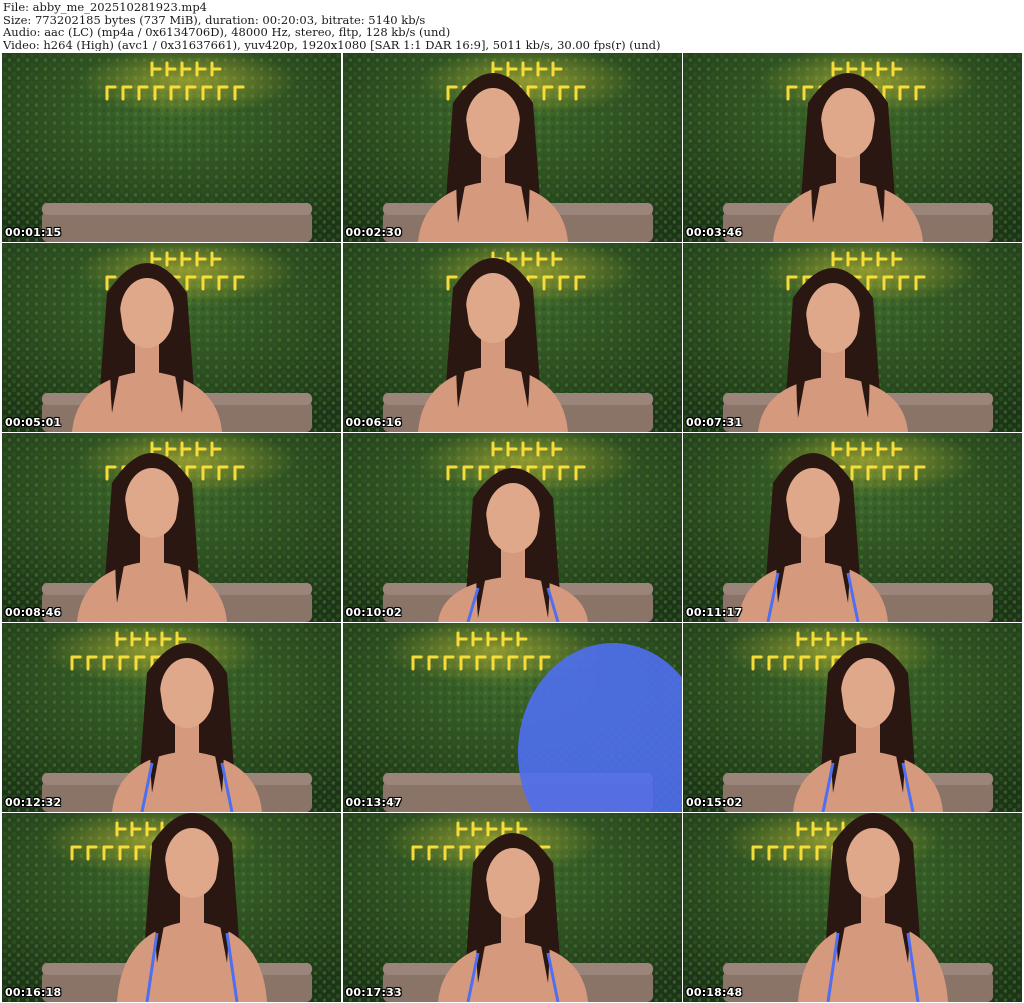 The image size is (1024, 1003). I want to click on thumbnail-frame: 00:13:47, so click(512, 717).